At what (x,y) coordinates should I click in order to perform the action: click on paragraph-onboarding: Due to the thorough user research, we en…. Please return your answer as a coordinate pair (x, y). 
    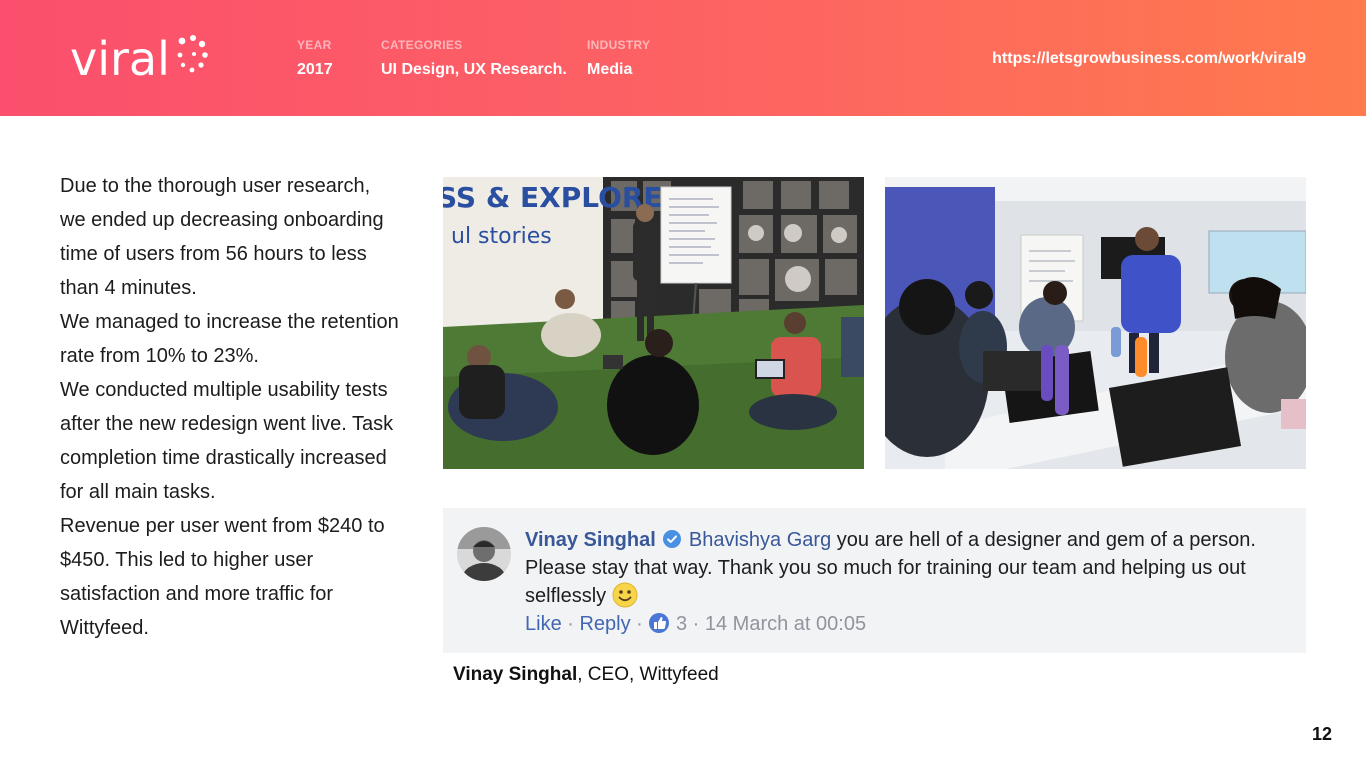
    Looking at the image, I should click on (222, 237).